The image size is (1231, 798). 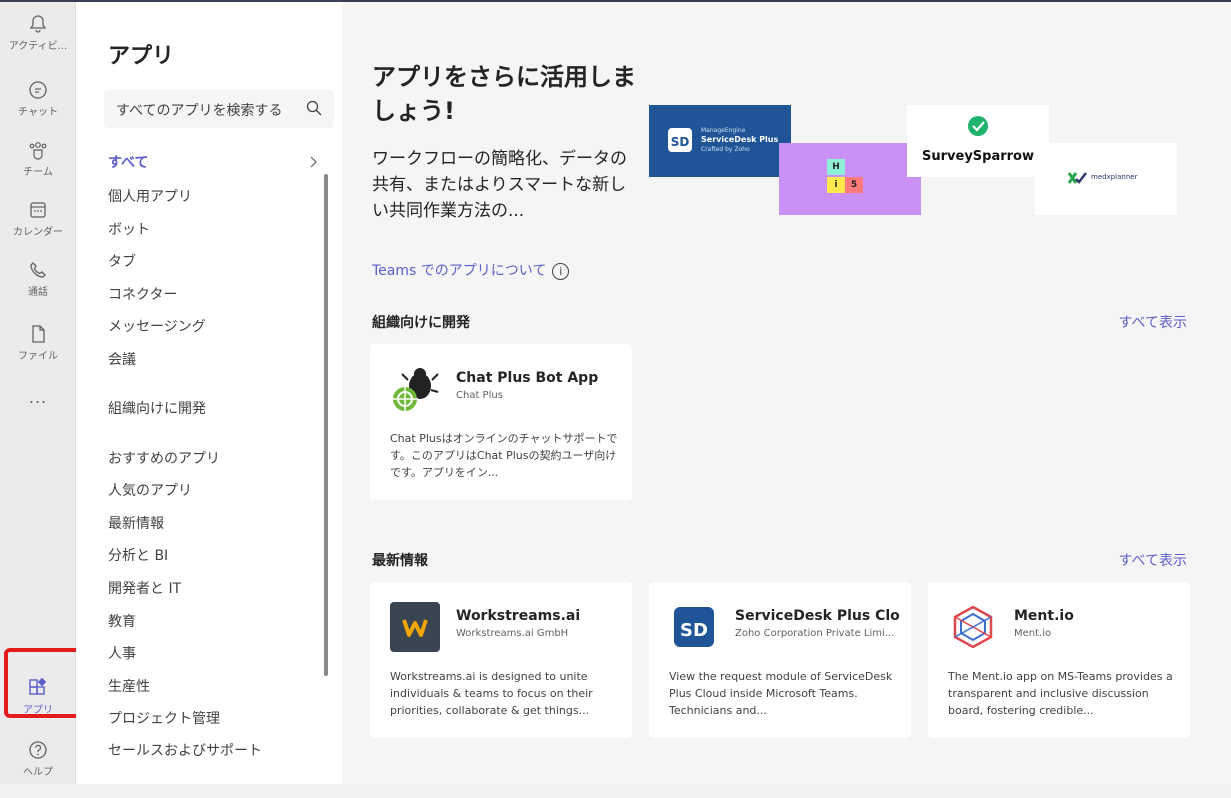 I want to click on category-bots: ボット, so click(x=129, y=229).